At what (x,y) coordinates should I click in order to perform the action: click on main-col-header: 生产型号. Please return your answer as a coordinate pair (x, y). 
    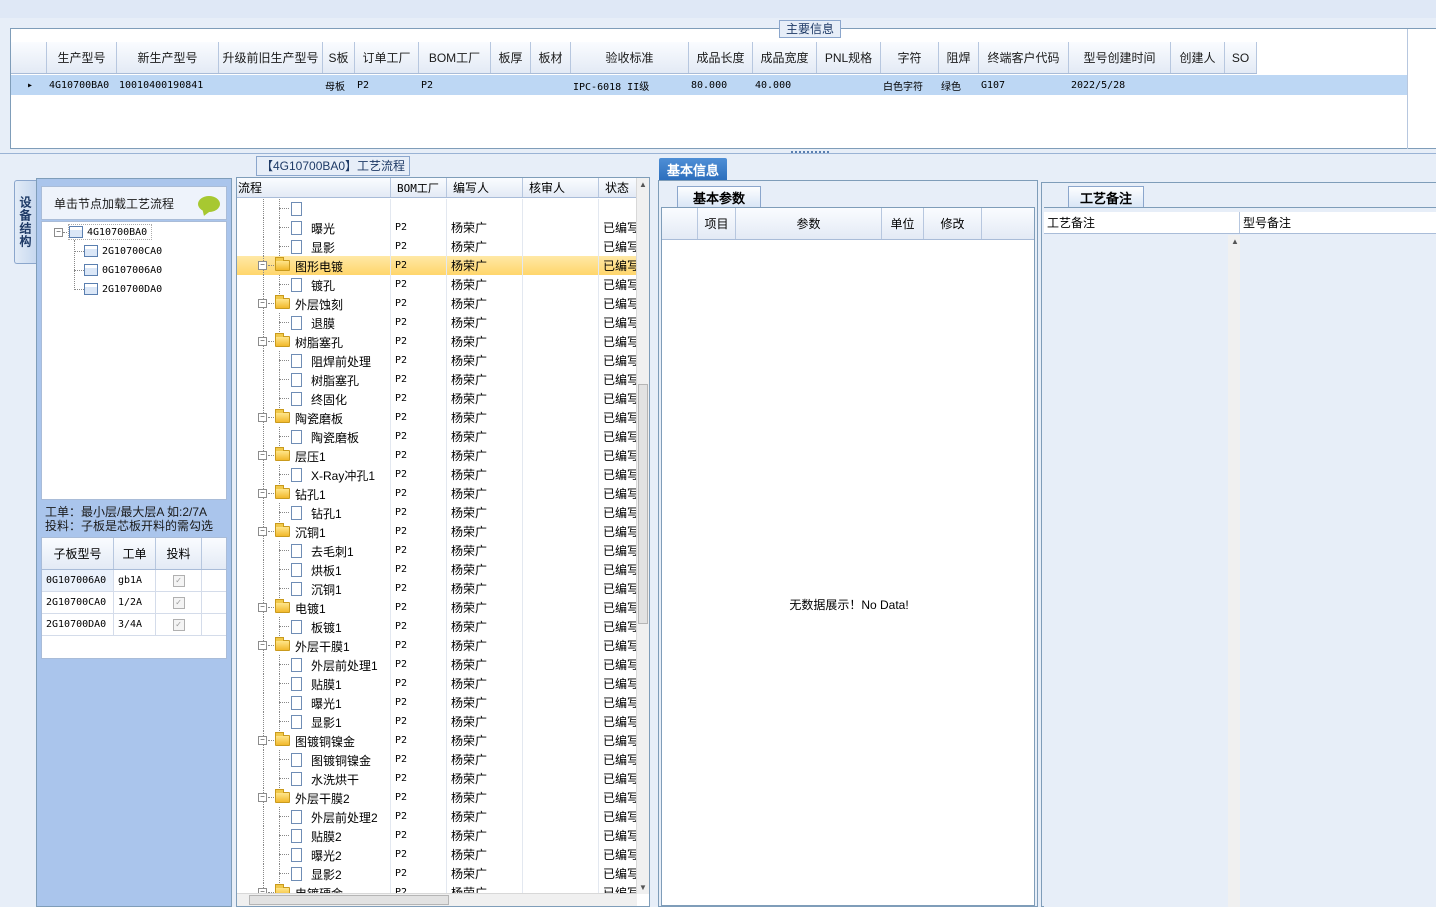
    Looking at the image, I should click on (82, 57).